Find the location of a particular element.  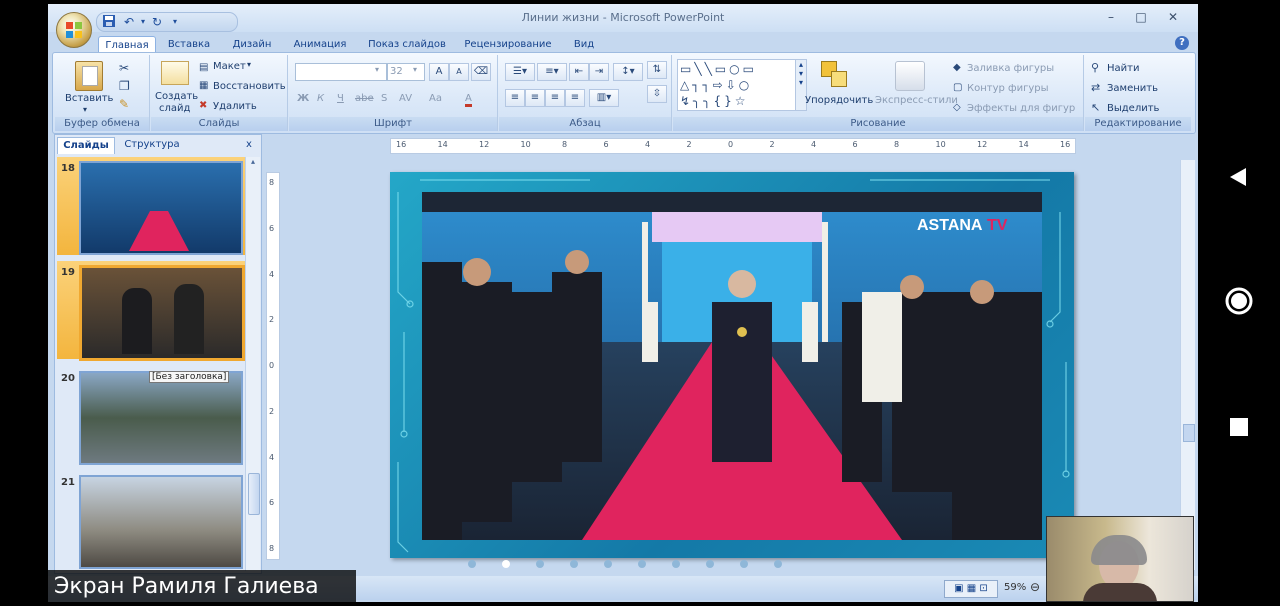

reset-button: Восстановить is located at coordinates (249, 86).